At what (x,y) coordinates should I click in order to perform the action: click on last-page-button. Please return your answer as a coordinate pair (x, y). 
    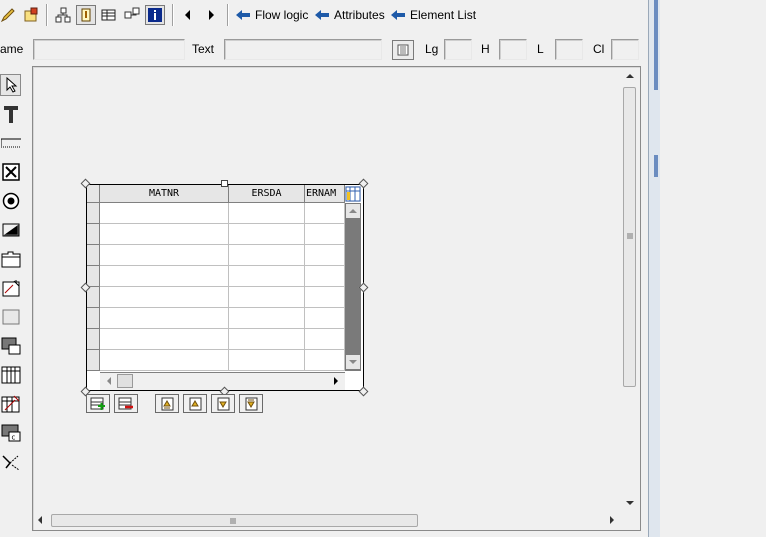
    Looking at the image, I should click on (251, 403).